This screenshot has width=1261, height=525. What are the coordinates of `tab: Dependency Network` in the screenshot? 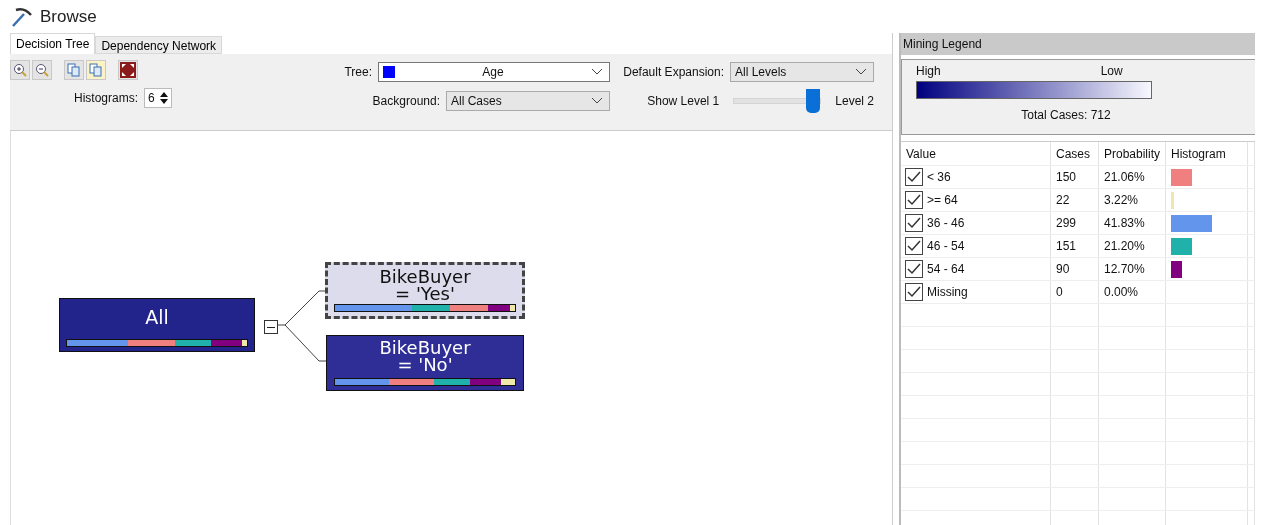 It's located at (159, 45).